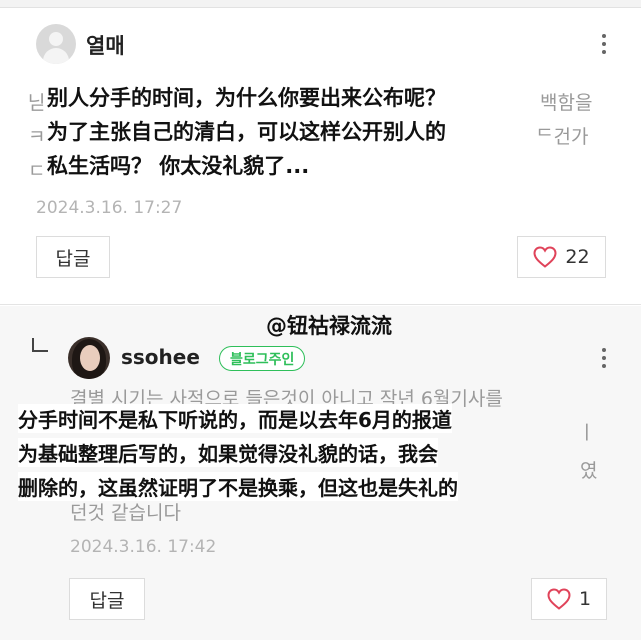 This screenshot has height=640, width=641. Describe the element at coordinates (329, 326) in the screenshot. I see `watermark-text: @钮祜禄流流` at that location.